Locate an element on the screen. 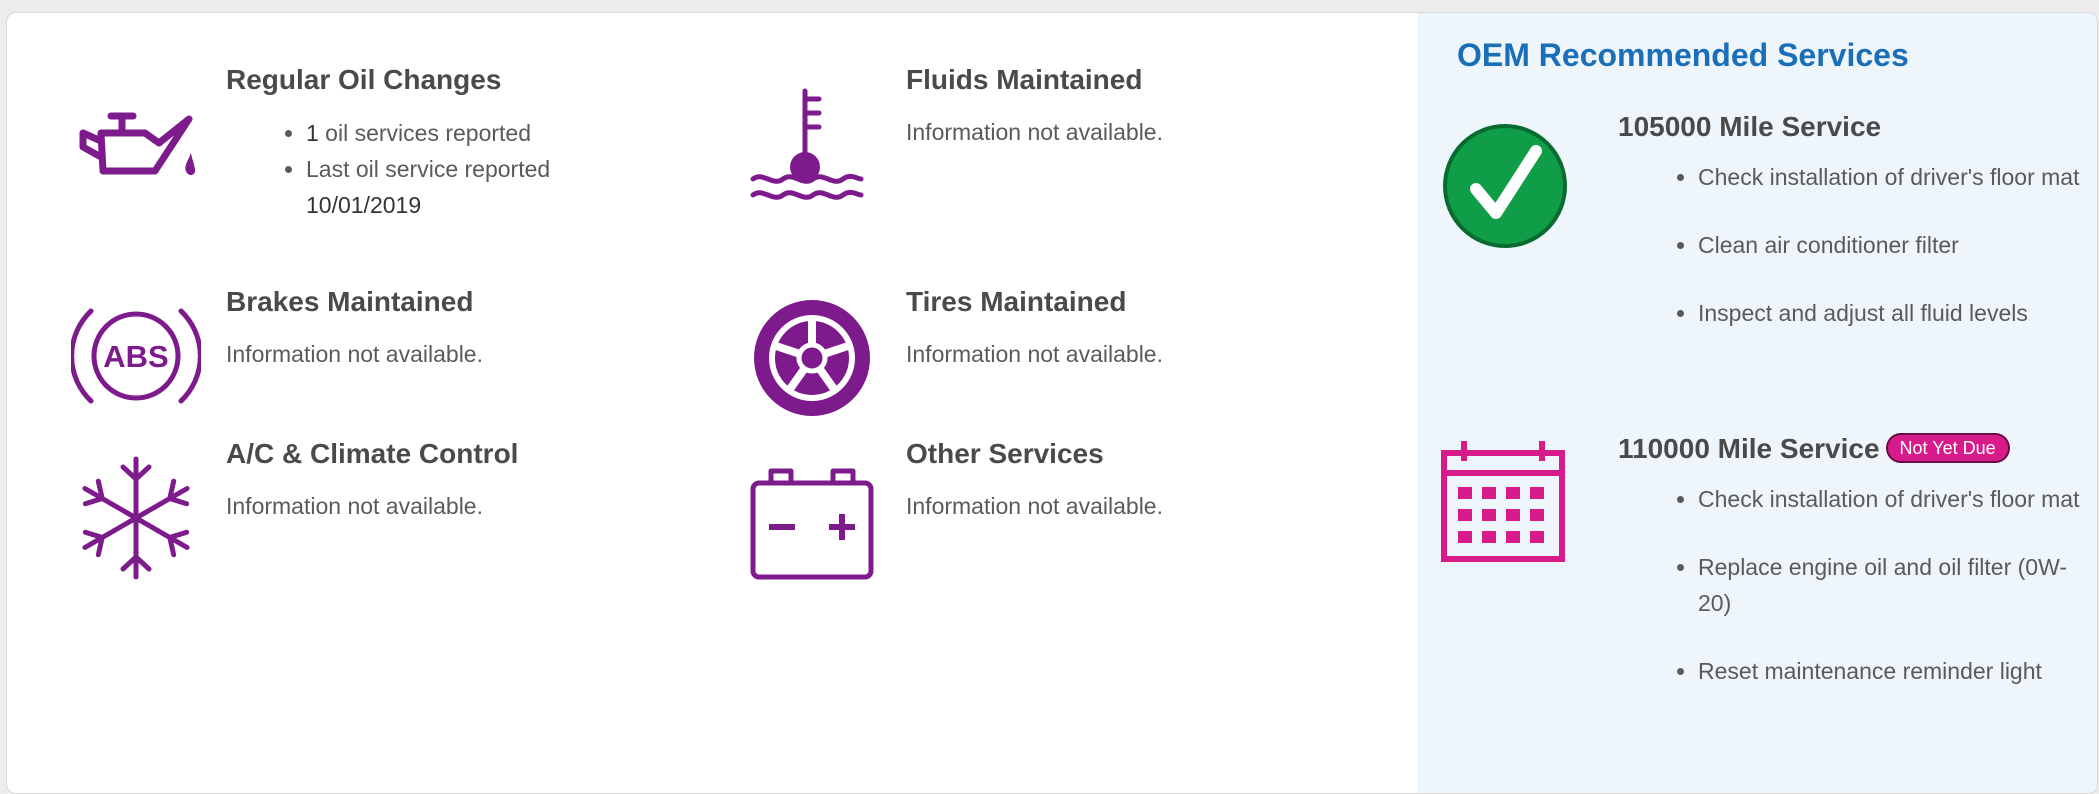  other-services-text: Information not available. is located at coordinates (1034, 506).